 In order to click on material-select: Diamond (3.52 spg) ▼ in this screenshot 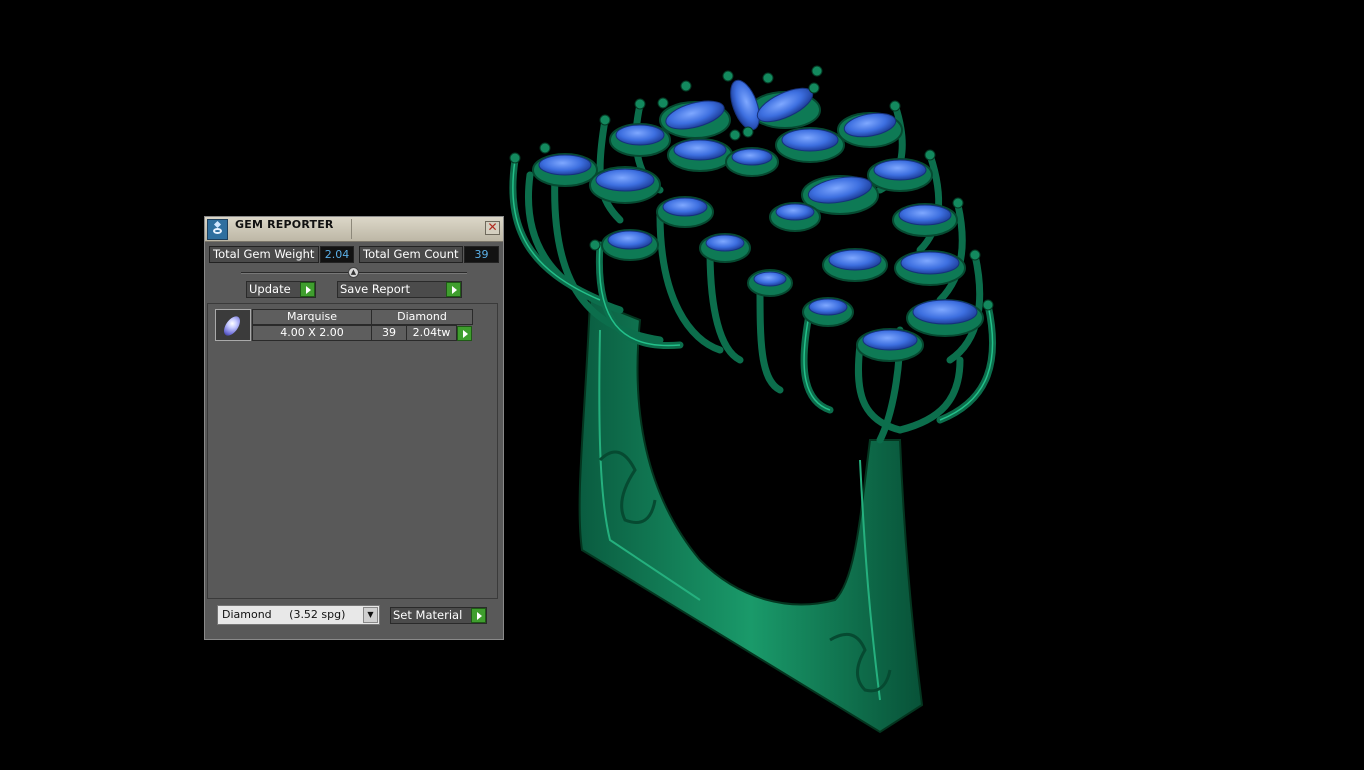, I will do `click(298, 615)`.